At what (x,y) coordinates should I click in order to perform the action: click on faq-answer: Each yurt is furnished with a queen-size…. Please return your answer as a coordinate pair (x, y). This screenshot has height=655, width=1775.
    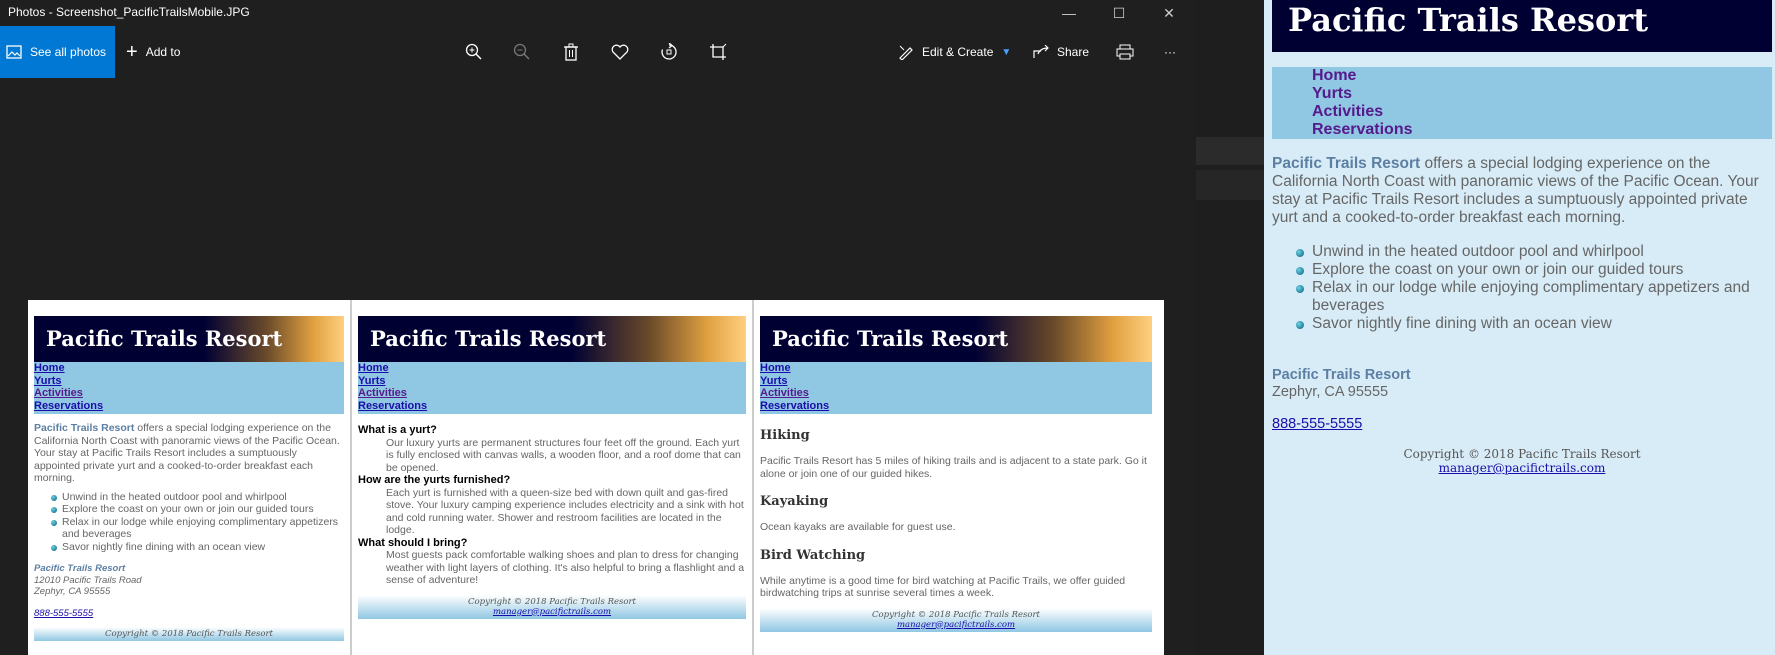
    Looking at the image, I should click on (565, 511).